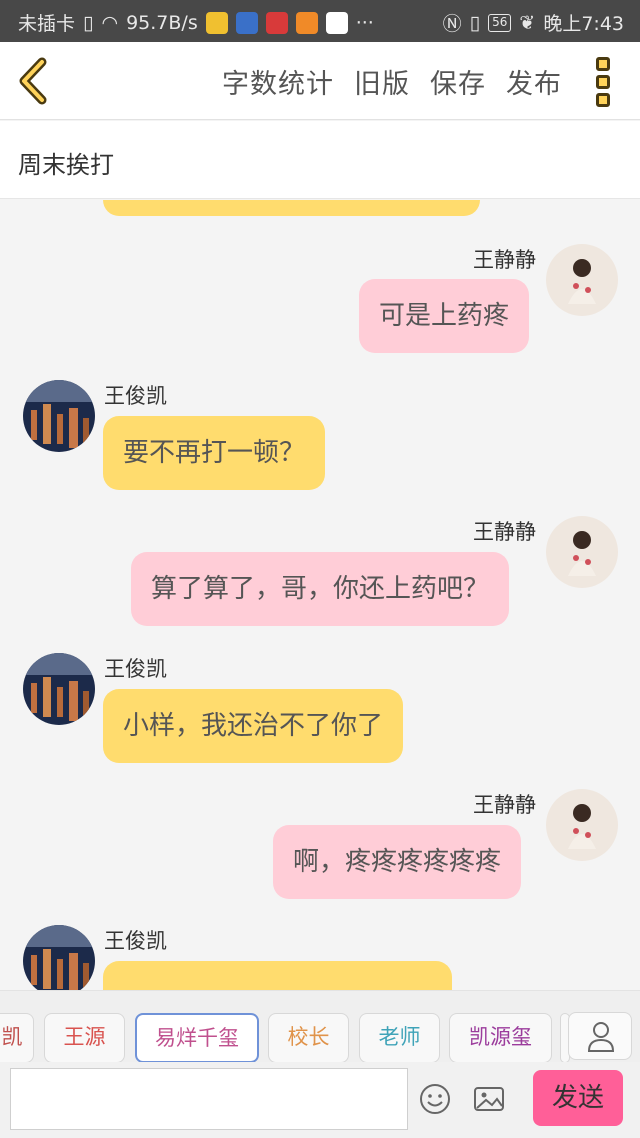 This screenshot has width=640, height=1138. I want to click on message-bubble: 要不再打一顿？, so click(214, 453).